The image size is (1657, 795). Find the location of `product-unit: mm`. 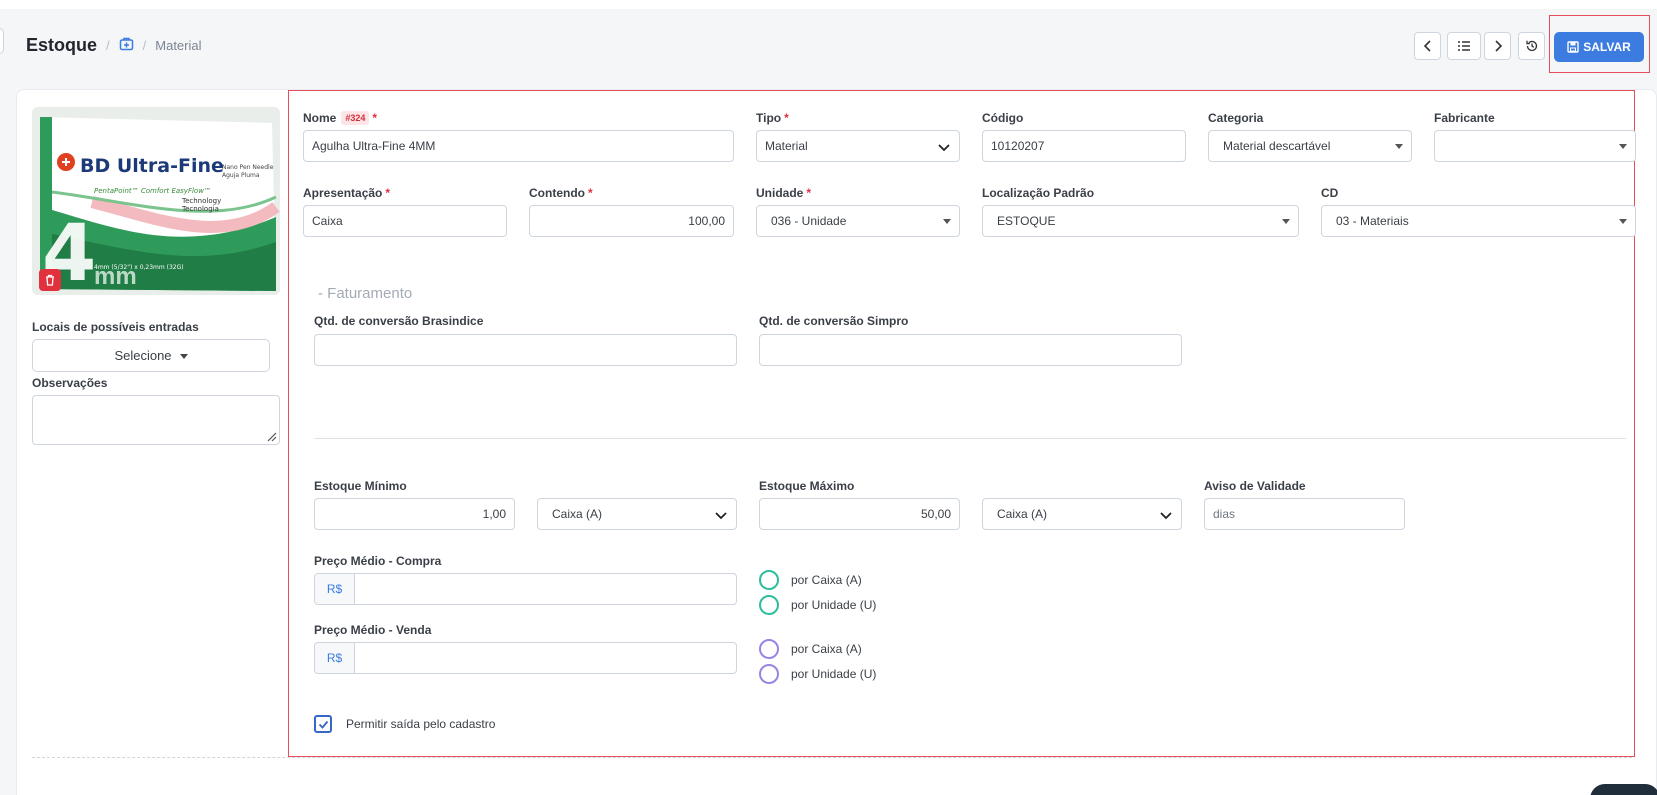

product-unit: mm is located at coordinates (115, 276).